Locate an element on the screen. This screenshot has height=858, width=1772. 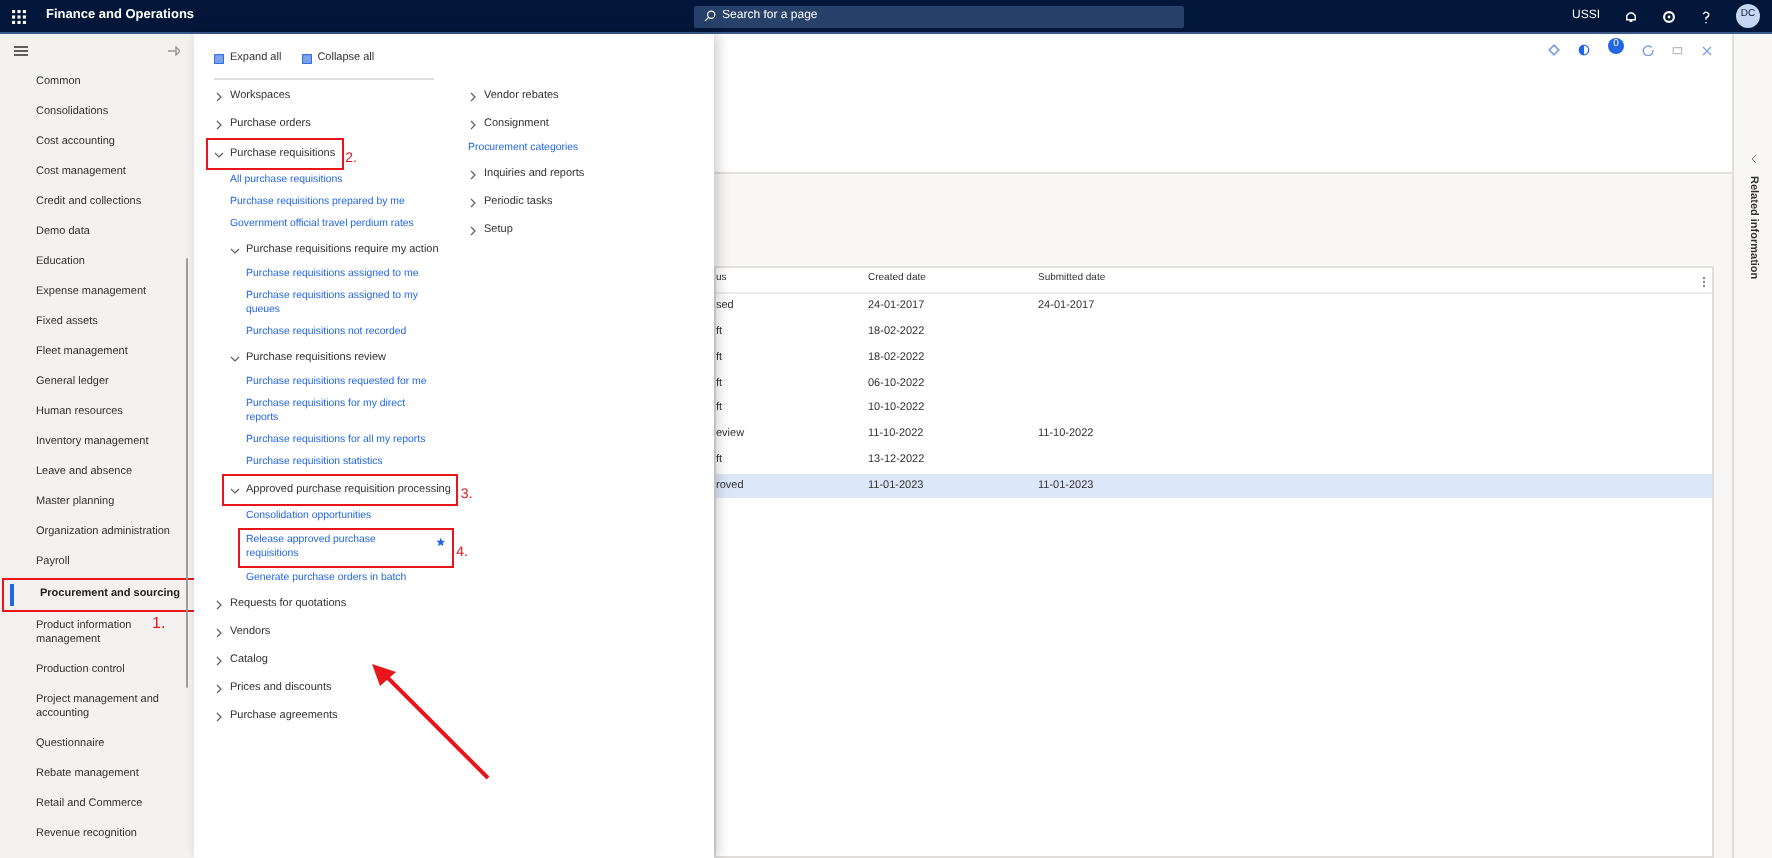
menu-icon is located at coordinates (21, 50).